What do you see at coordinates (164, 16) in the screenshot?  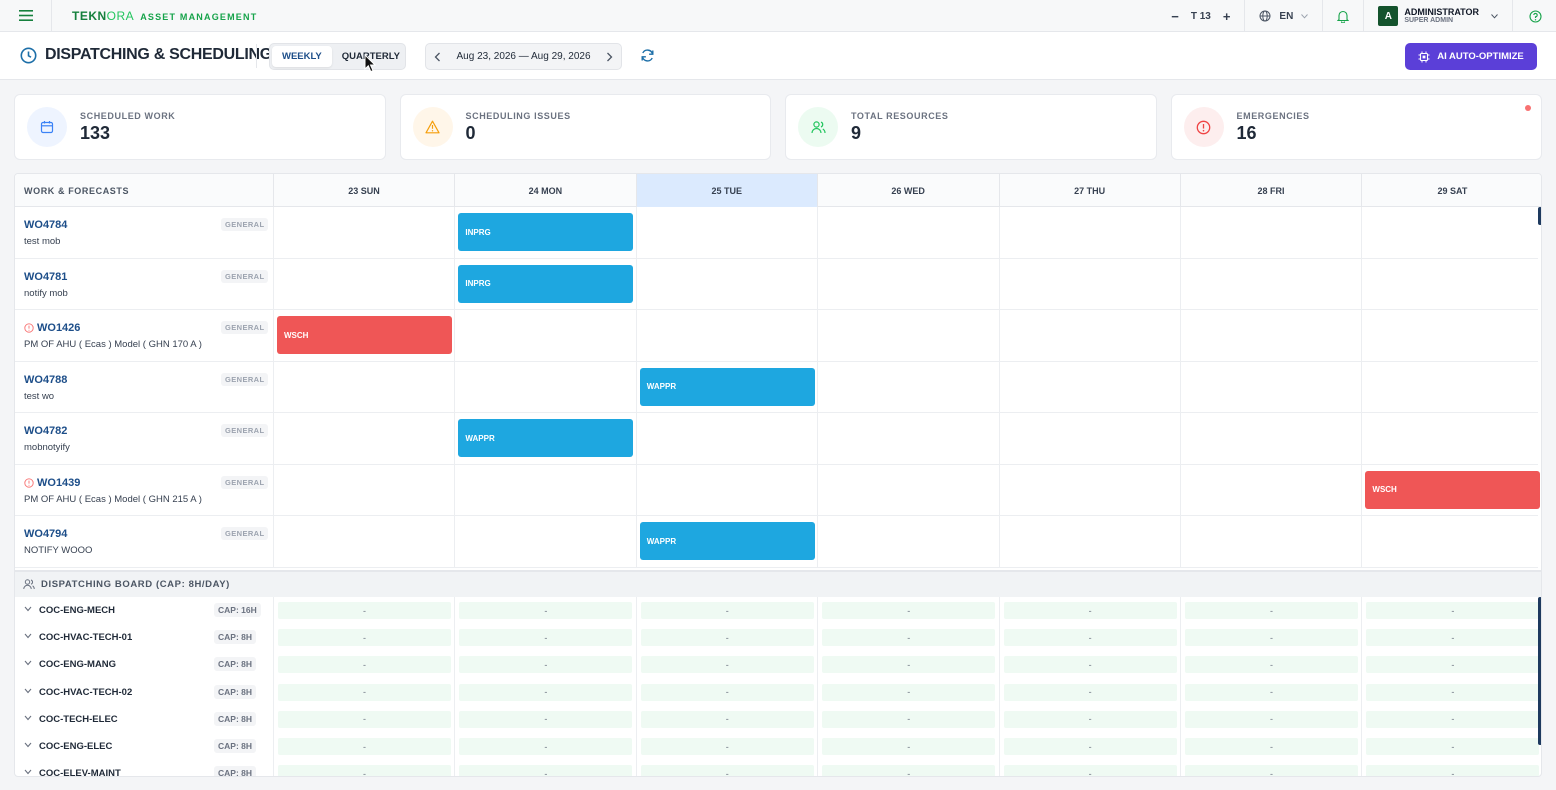 I see `brand-logo: TEKNORA ASSET MANAGEMENT` at bounding box center [164, 16].